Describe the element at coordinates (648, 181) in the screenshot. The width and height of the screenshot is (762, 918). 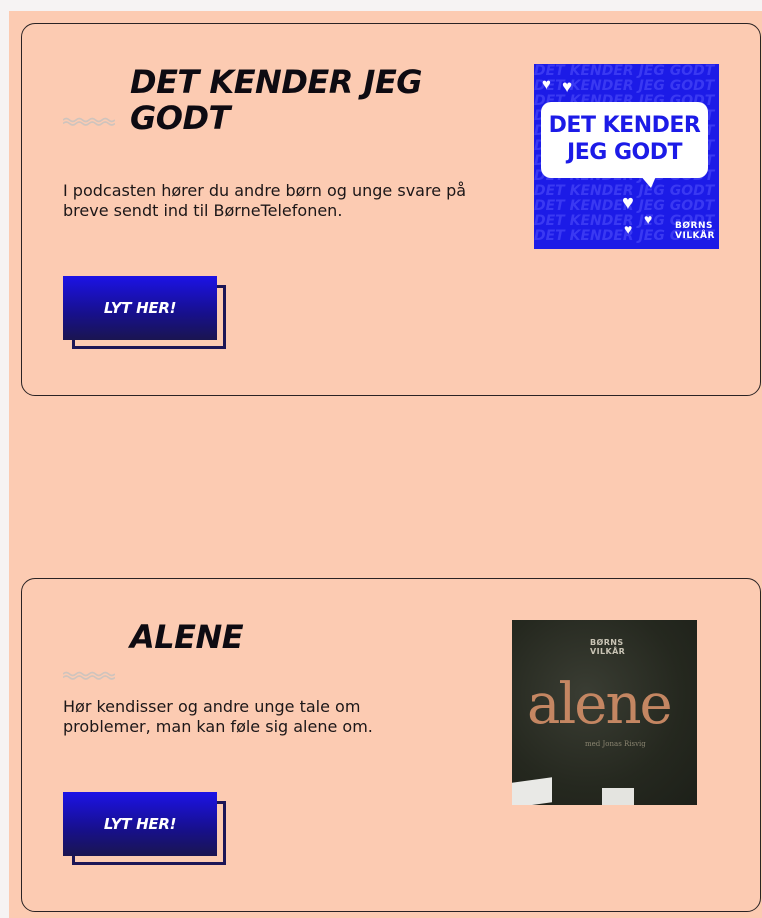
I see `speech-bubble-tail` at that location.